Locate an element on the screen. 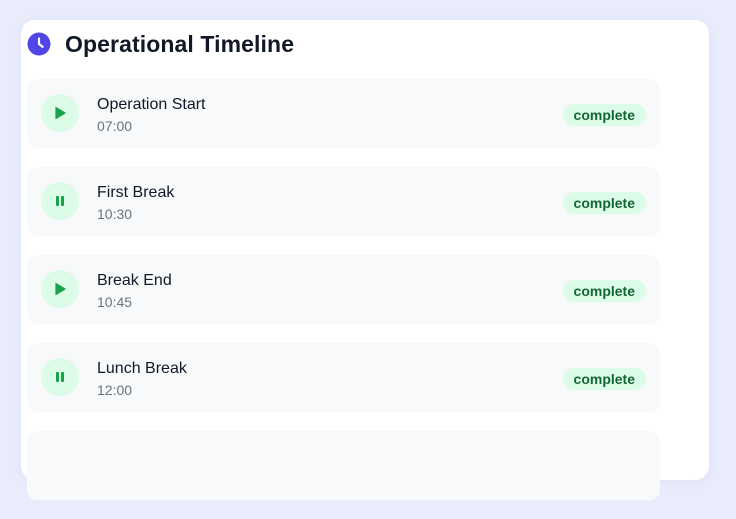 The height and width of the screenshot is (519, 736). event-time: 07:00 is located at coordinates (115, 126).